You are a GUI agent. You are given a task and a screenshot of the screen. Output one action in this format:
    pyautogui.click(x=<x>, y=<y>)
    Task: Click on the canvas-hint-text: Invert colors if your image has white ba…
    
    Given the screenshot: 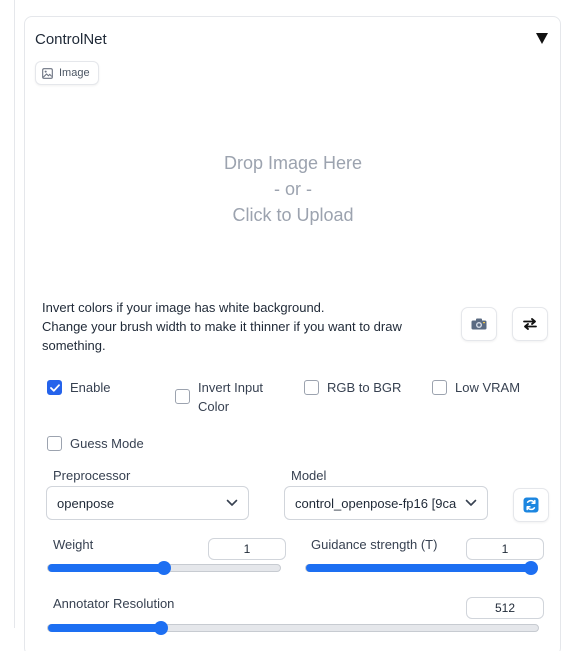 What is the action you would take?
    pyautogui.click(x=247, y=326)
    